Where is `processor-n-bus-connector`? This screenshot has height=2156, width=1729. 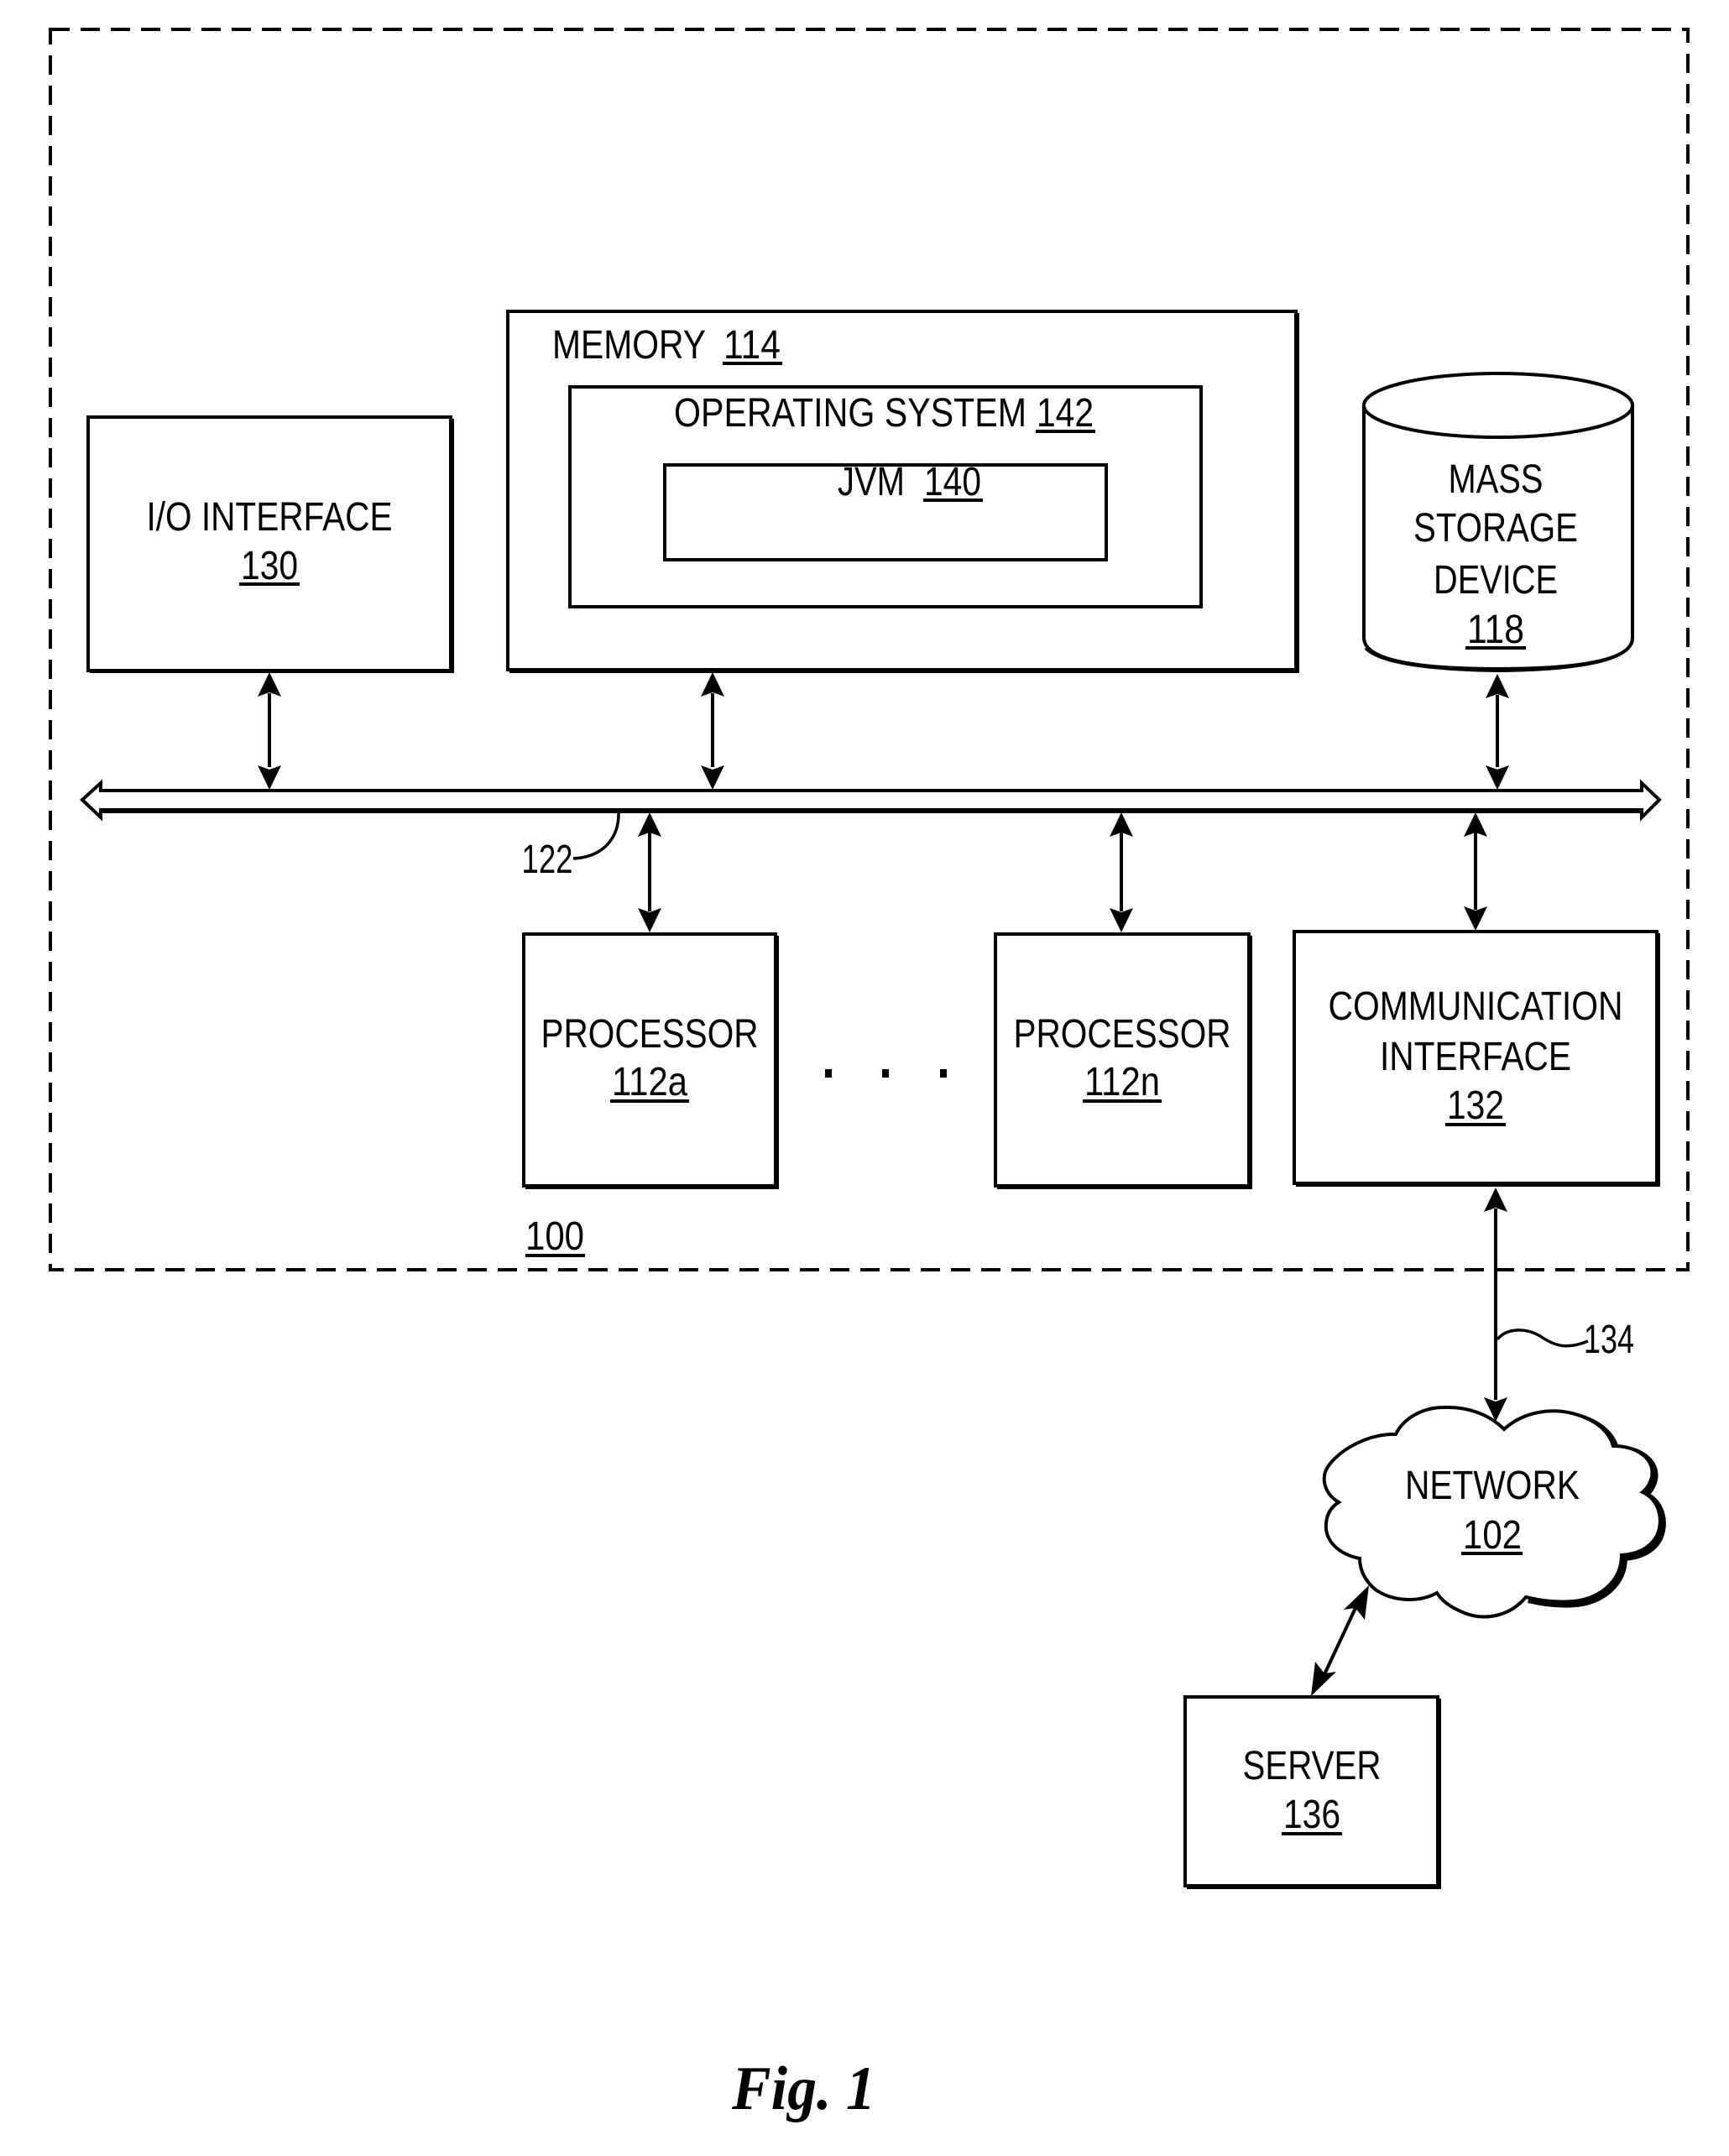 processor-n-bus-connector is located at coordinates (1121, 872).